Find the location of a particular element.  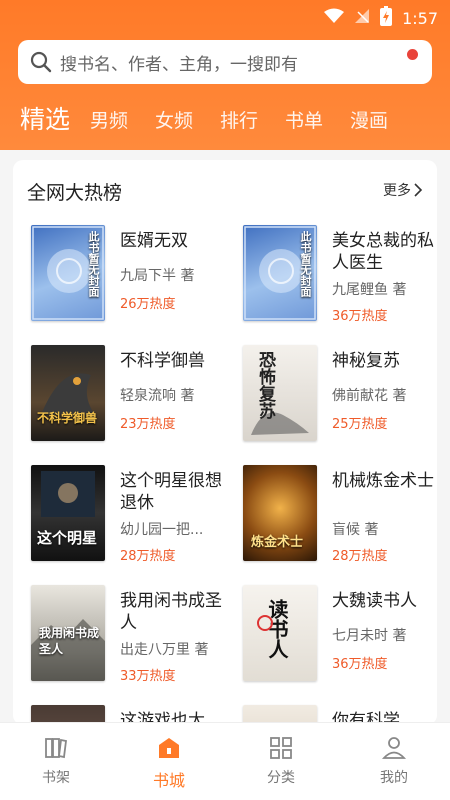

more-link: 更多 is located at coordinates (403, 190).